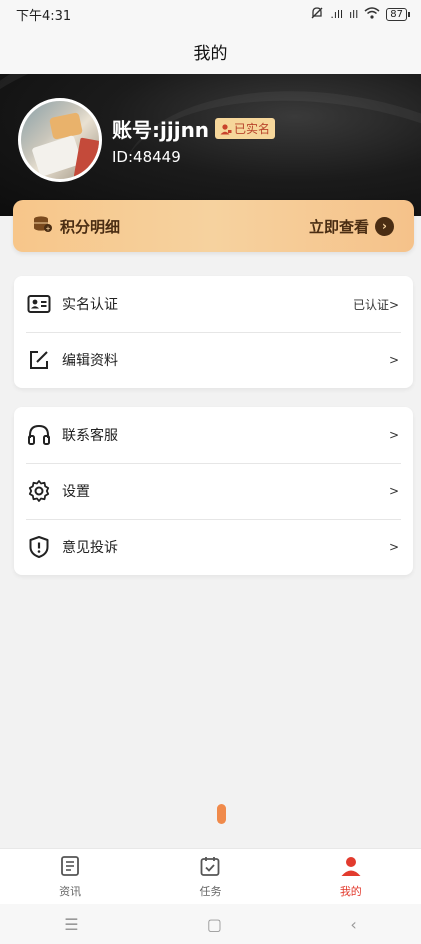 This screenshot has height=944, width=421. Describe the element at coordinates (384, 226) in the screenshot. I see `chevron-right-circle-icon: ›` at that location.